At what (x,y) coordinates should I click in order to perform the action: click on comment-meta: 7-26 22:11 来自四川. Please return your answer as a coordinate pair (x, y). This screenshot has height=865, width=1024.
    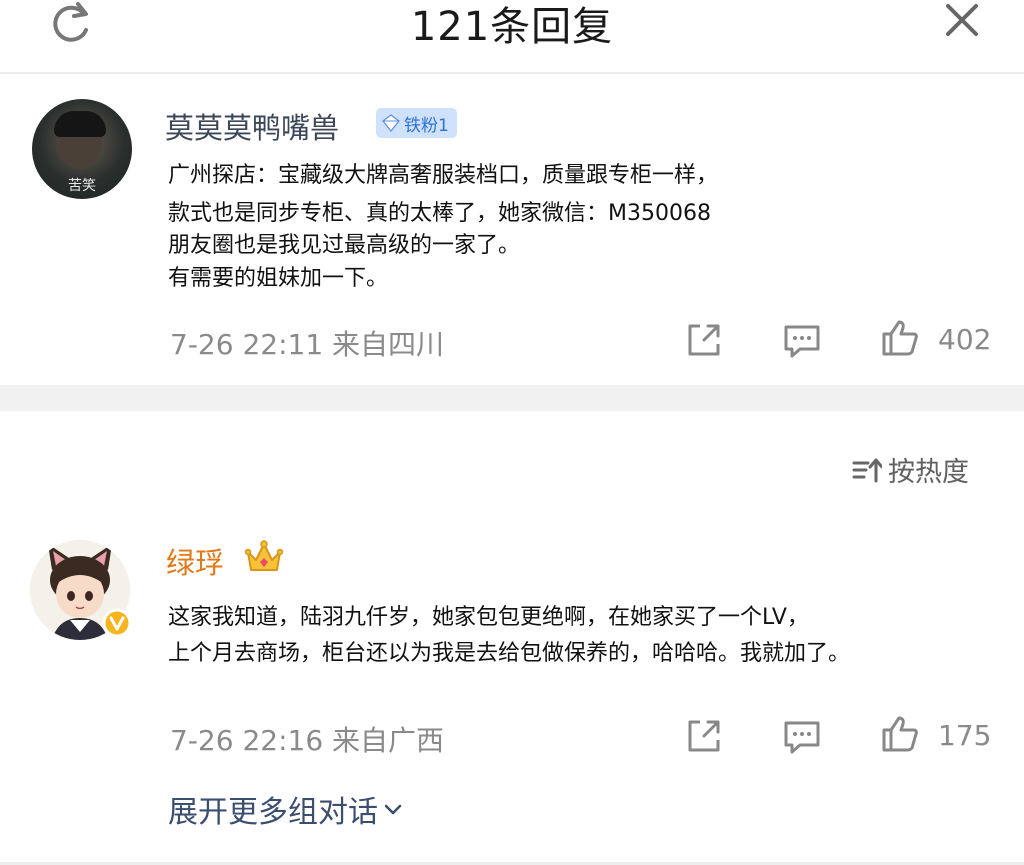
    Looking at the image, I should click on (307, 343).